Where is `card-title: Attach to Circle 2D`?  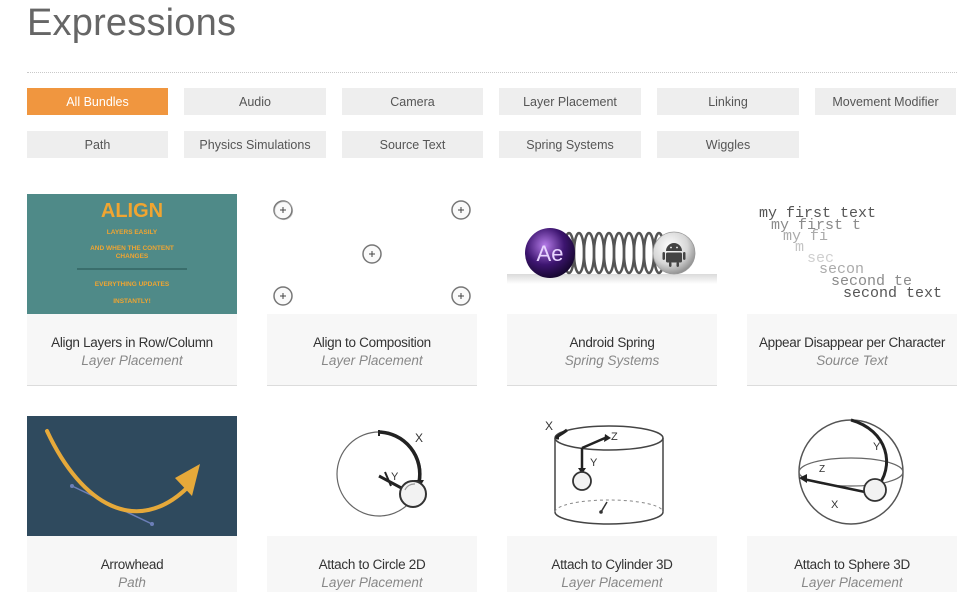
card-title: Attach to Circle 2D is located at coordinates (372, 564).